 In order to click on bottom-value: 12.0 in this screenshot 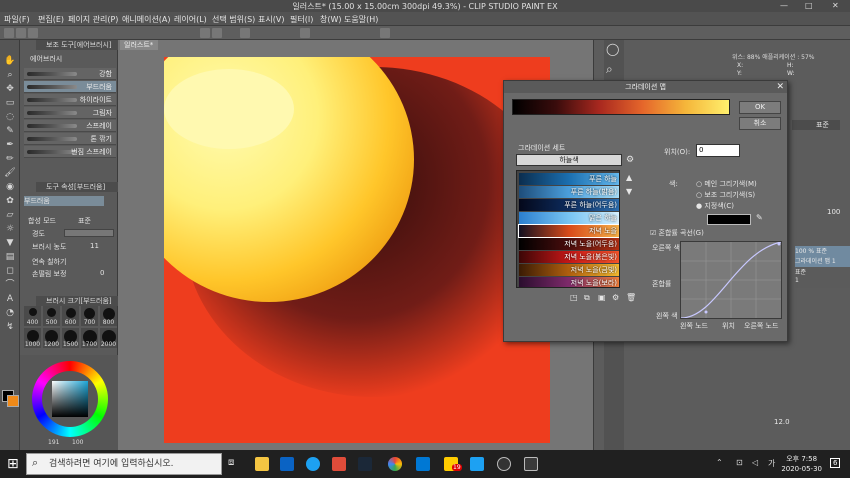, I will do `click(782, 422)`.